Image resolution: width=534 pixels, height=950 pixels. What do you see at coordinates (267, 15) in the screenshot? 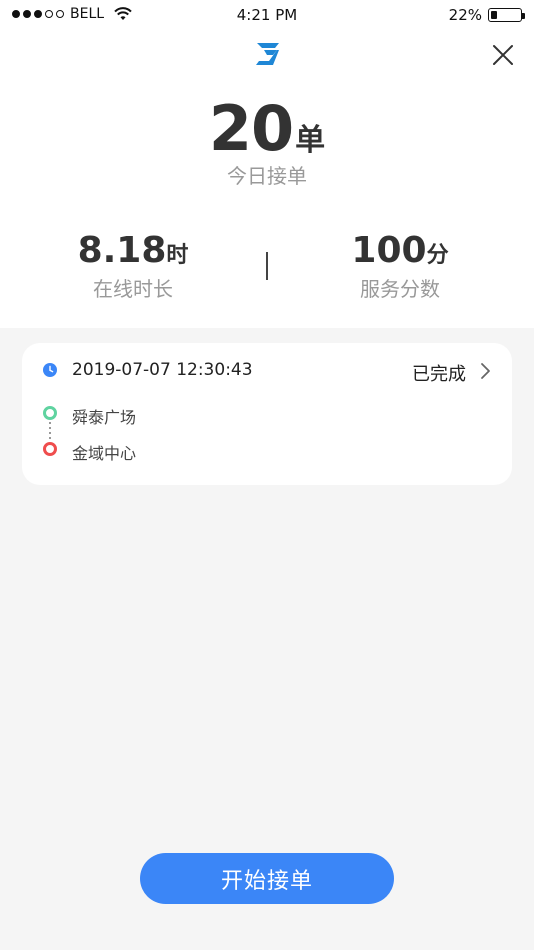
I see `status-bar: BELL 4:21 PM 22%` at bounding box center [267, 15].